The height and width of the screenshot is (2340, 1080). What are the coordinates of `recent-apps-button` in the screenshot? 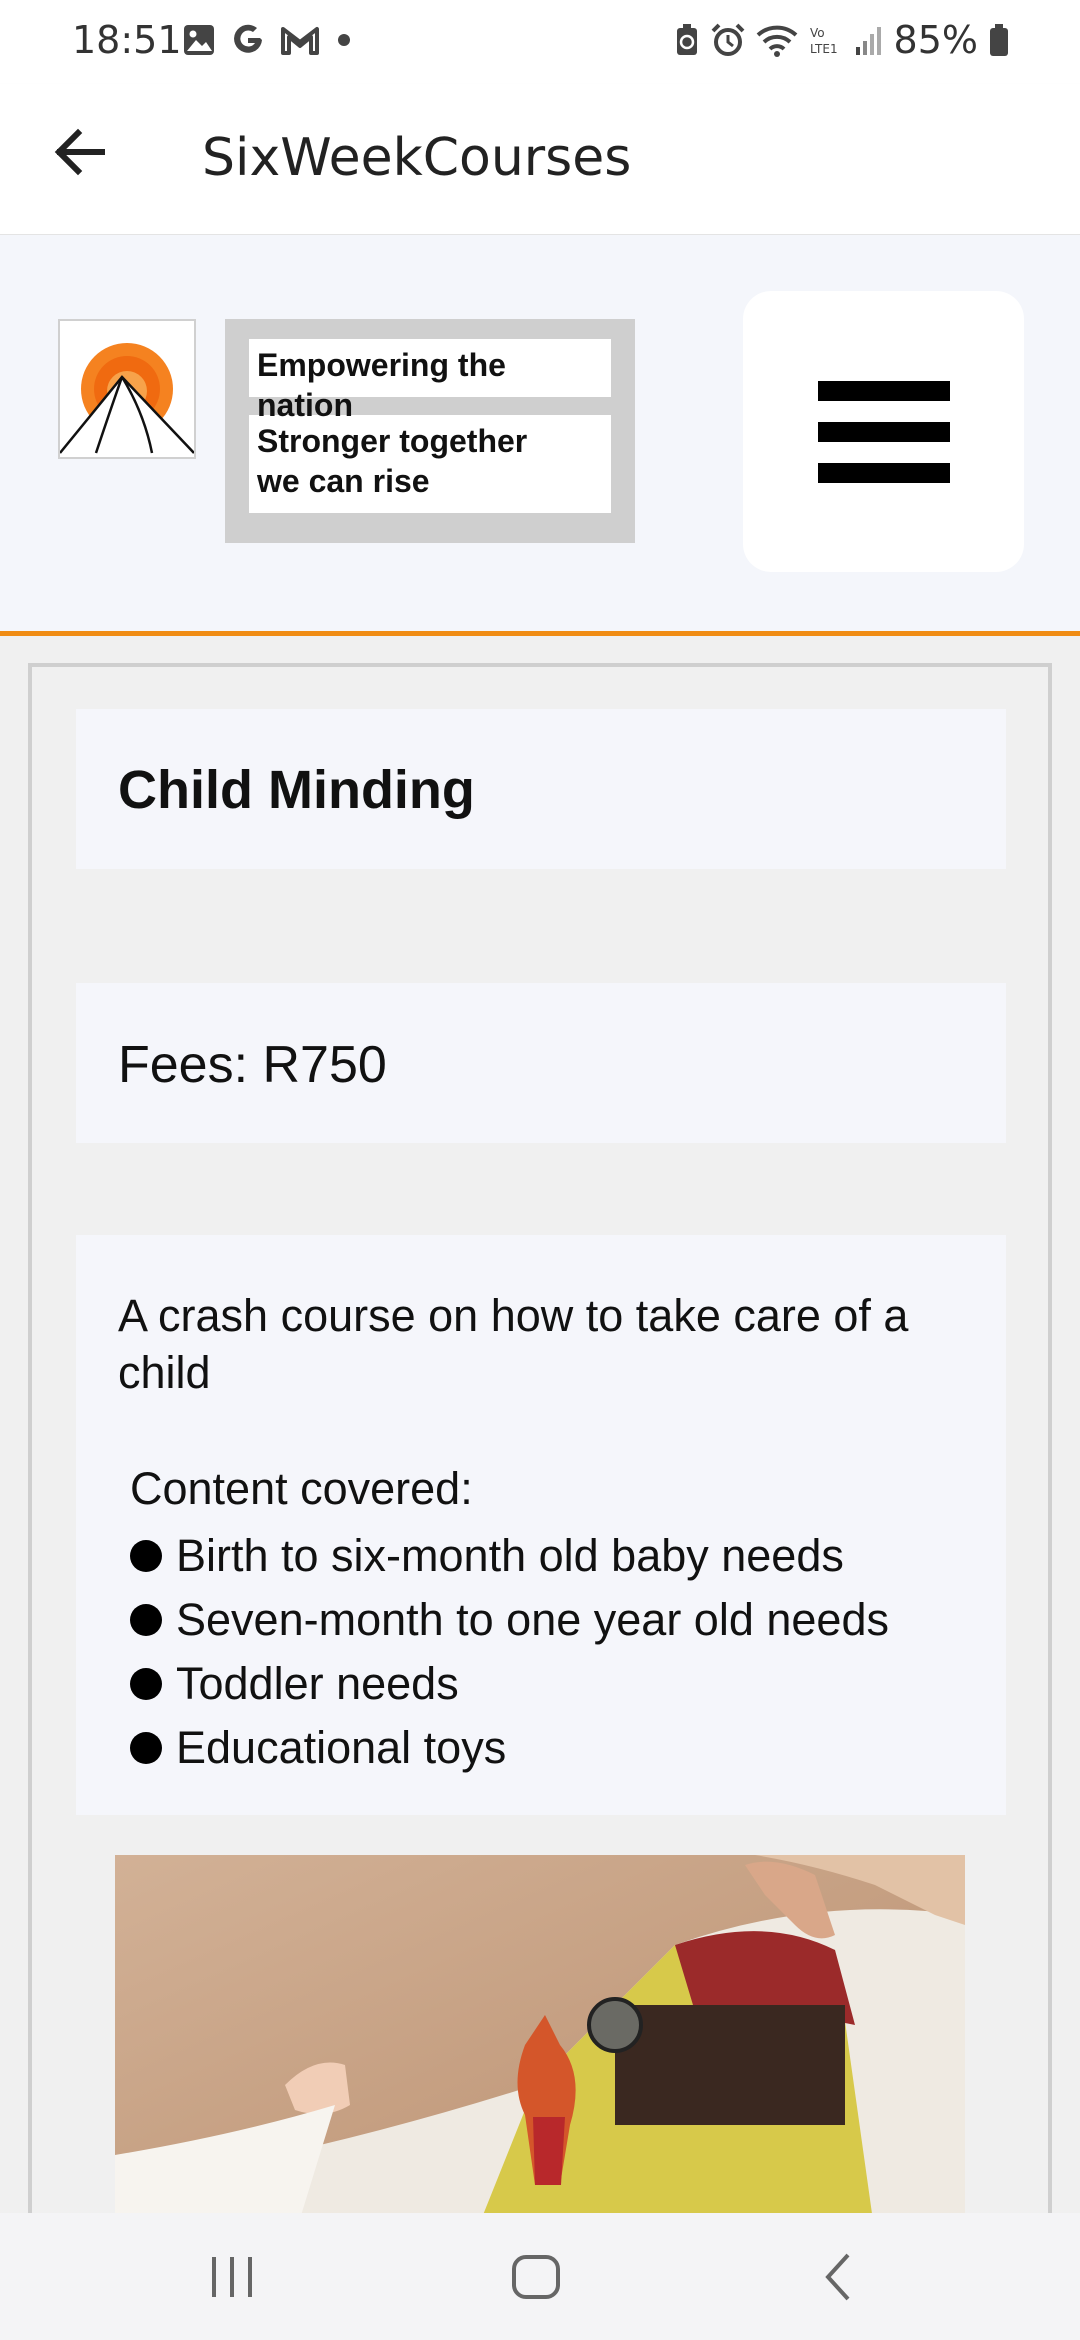 It's located at (232, 2277).